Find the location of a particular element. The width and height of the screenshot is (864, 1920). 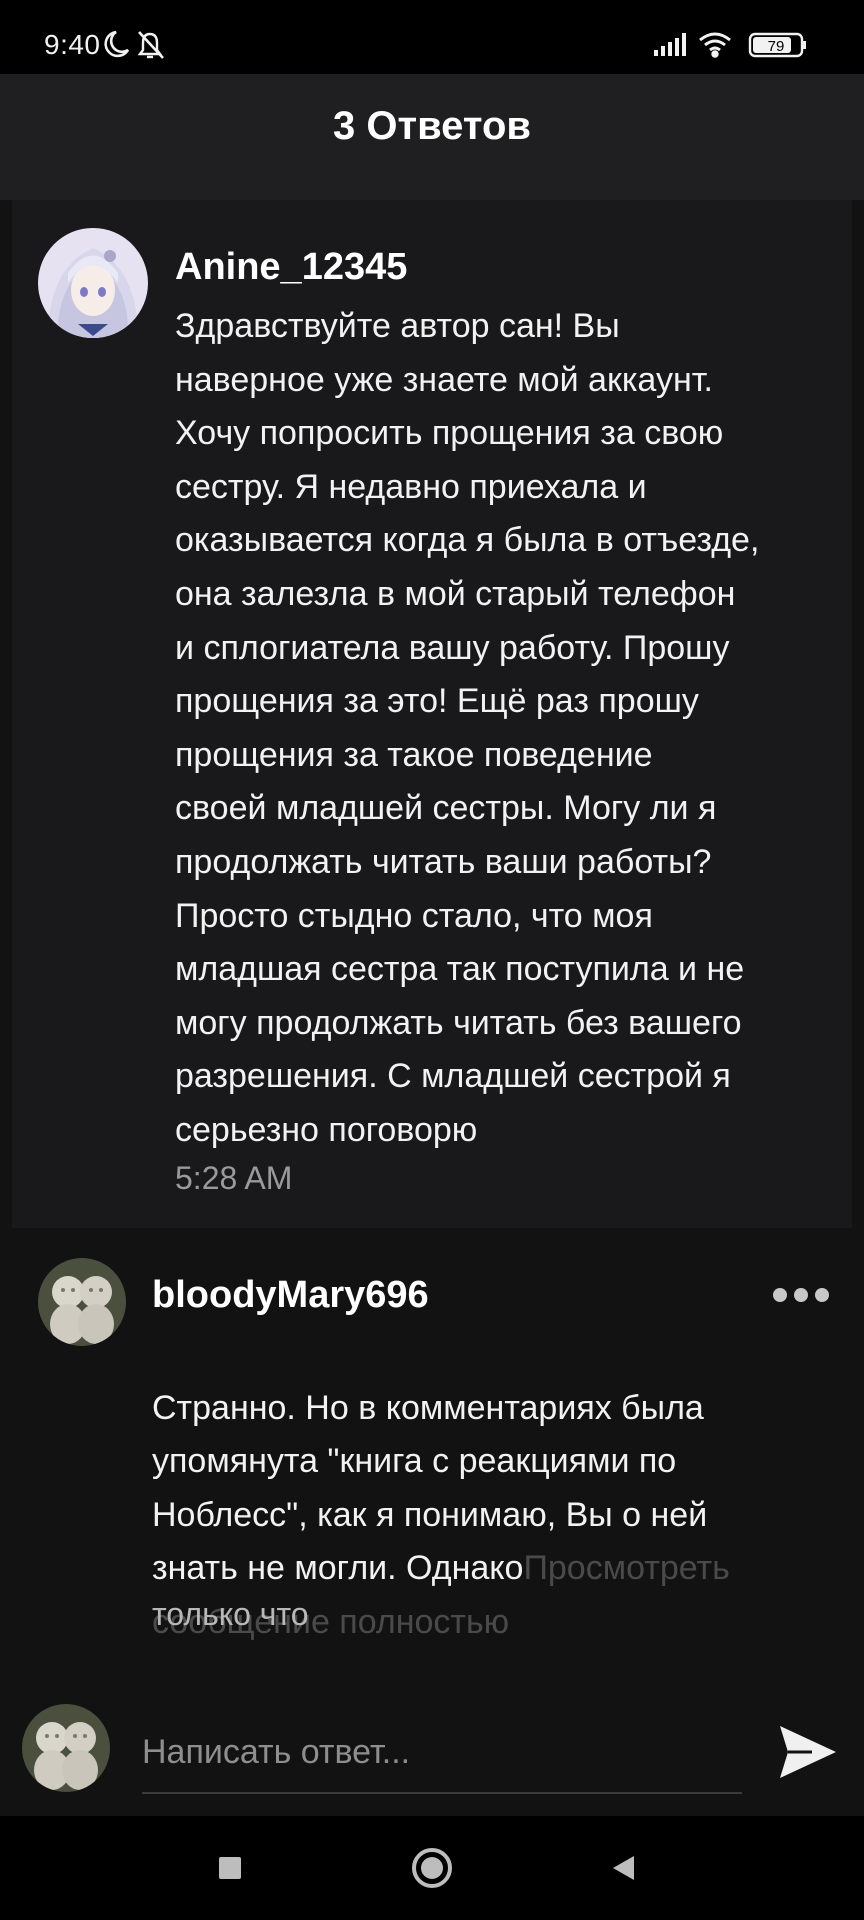

nav-home-button is located at coordinates (432, 1868).